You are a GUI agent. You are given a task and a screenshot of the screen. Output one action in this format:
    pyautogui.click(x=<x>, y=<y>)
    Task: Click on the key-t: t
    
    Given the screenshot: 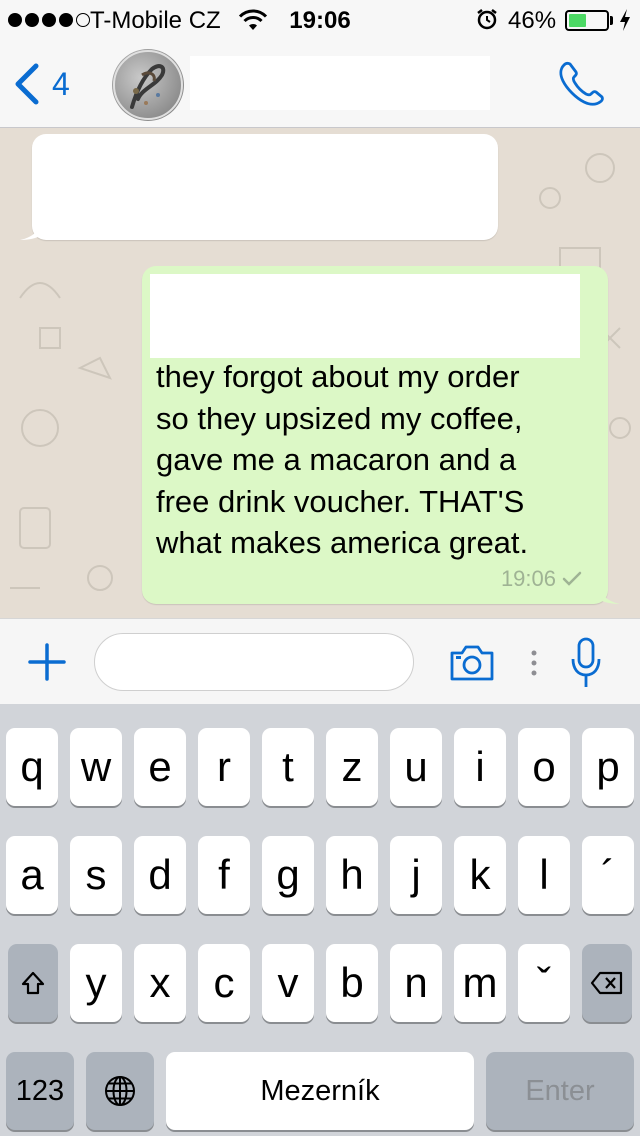 What is the action you would take?
    pyautogui.click(x=288, y=767)
    